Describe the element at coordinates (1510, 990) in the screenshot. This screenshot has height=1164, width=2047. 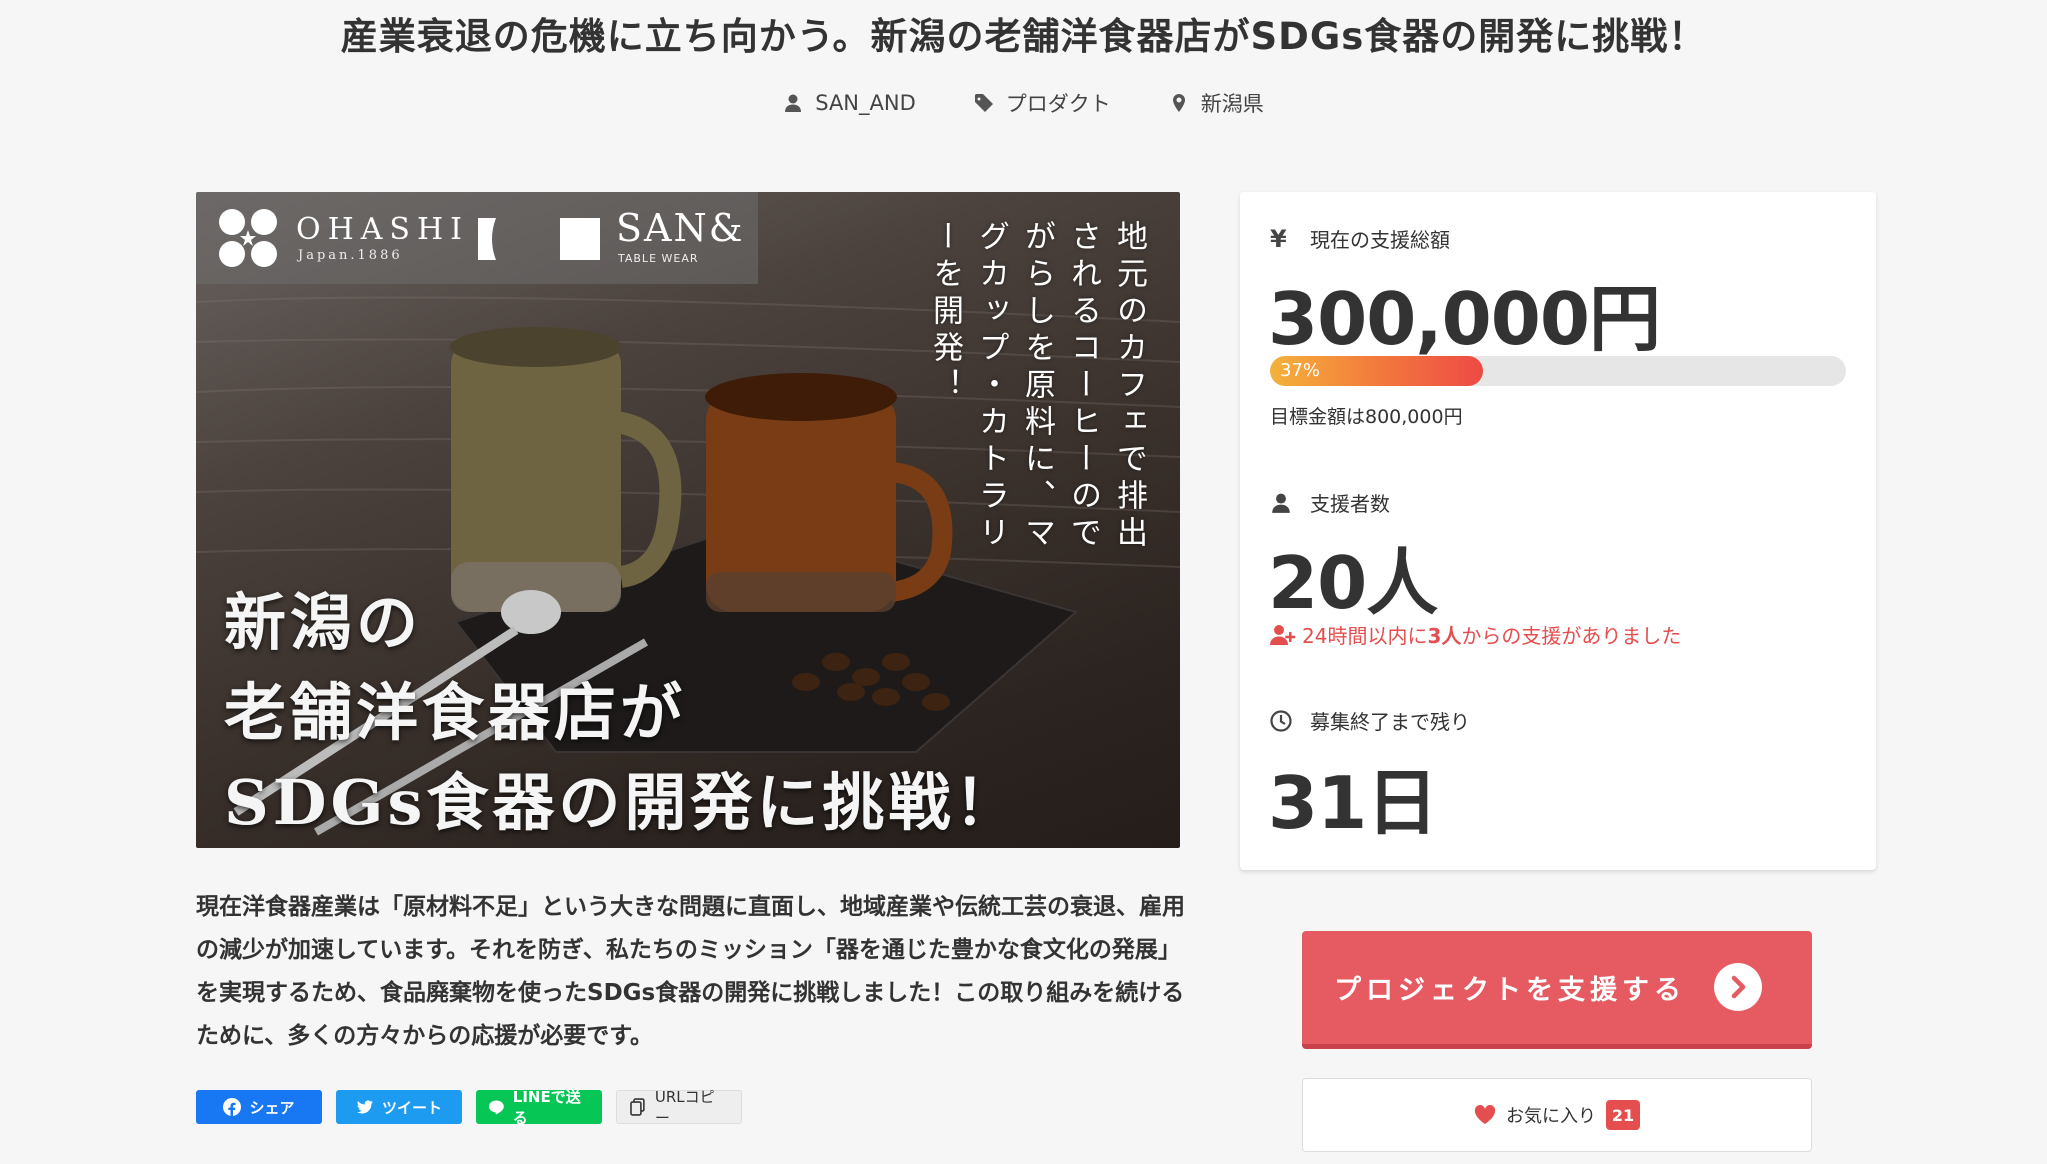
I see `support-button-label: プロジェクトを支援する` at that location.